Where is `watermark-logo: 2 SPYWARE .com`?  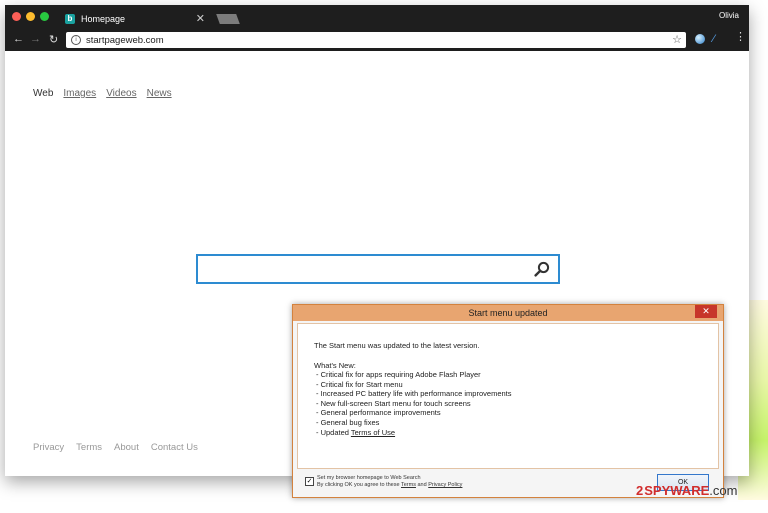
watermark-logo: 2 SPYWARE .com is located at coordinates (686, 490).